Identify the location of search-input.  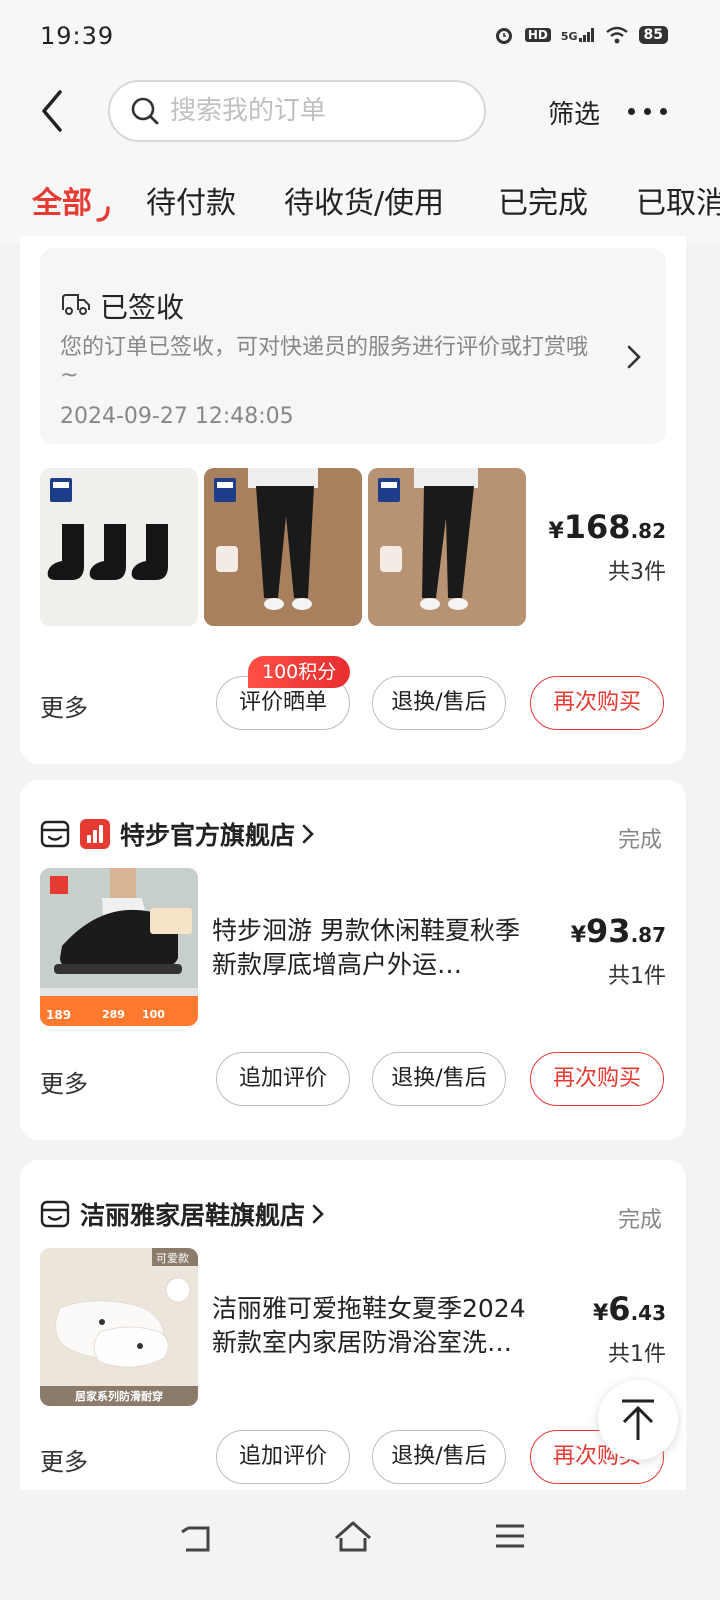
(320, 111).